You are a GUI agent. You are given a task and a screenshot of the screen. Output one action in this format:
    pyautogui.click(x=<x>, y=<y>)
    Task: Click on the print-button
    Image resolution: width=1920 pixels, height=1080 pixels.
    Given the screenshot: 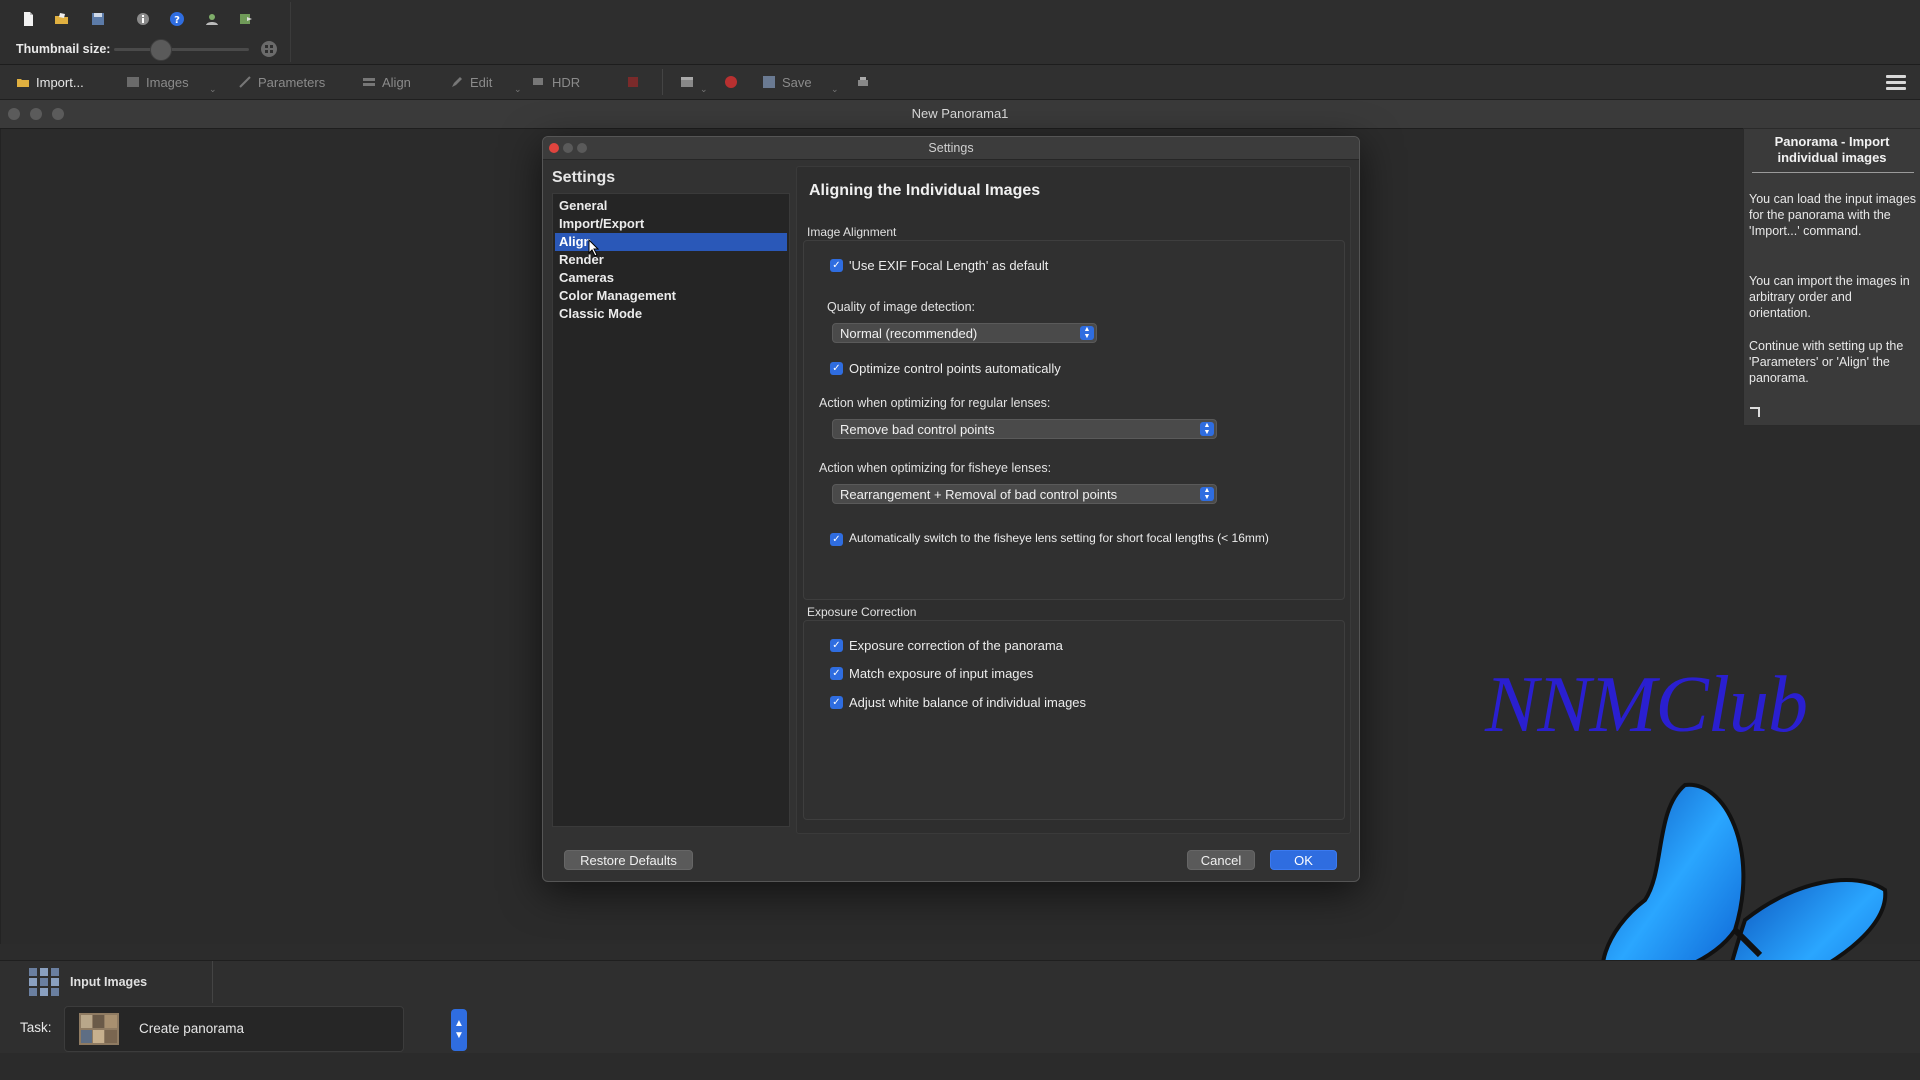 What is the action you would take?
    pyautogui.click(x=863, y=82)
    